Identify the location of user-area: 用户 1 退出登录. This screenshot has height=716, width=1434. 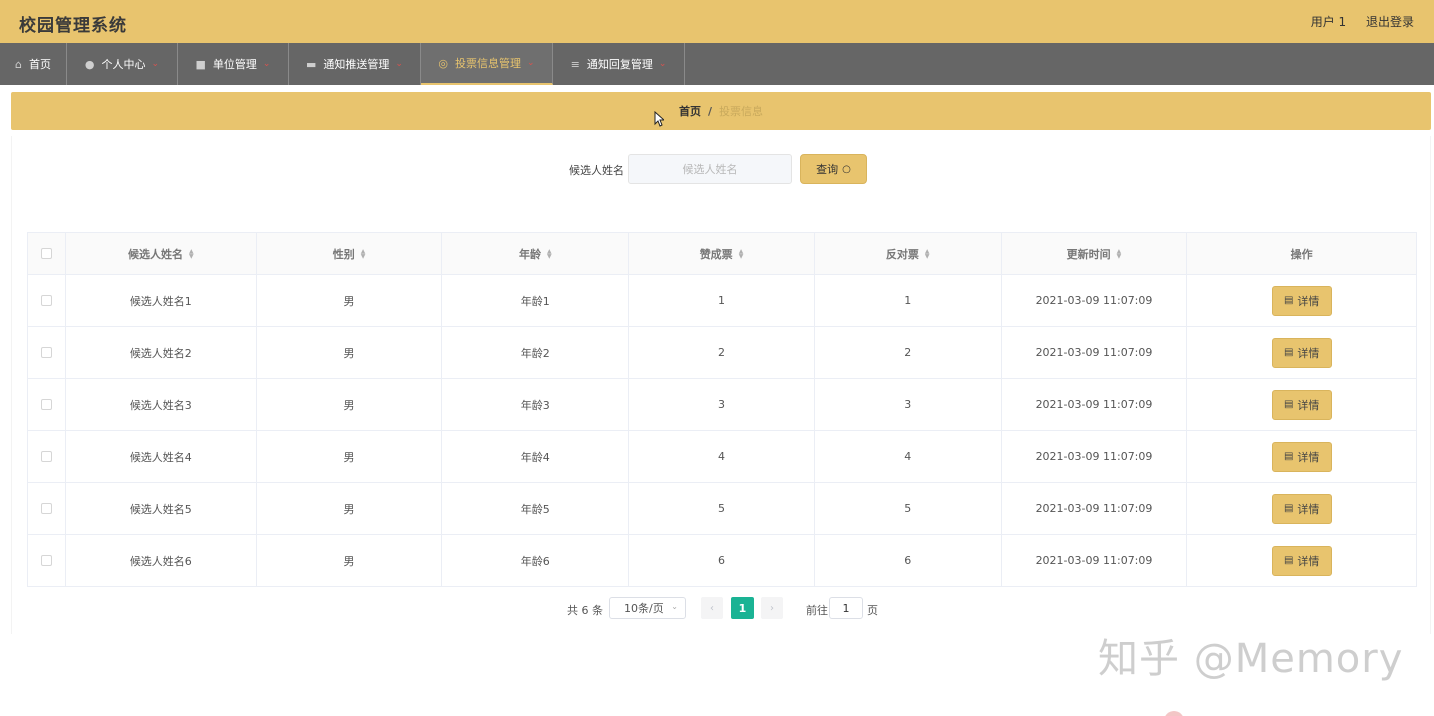
(1354, 21).